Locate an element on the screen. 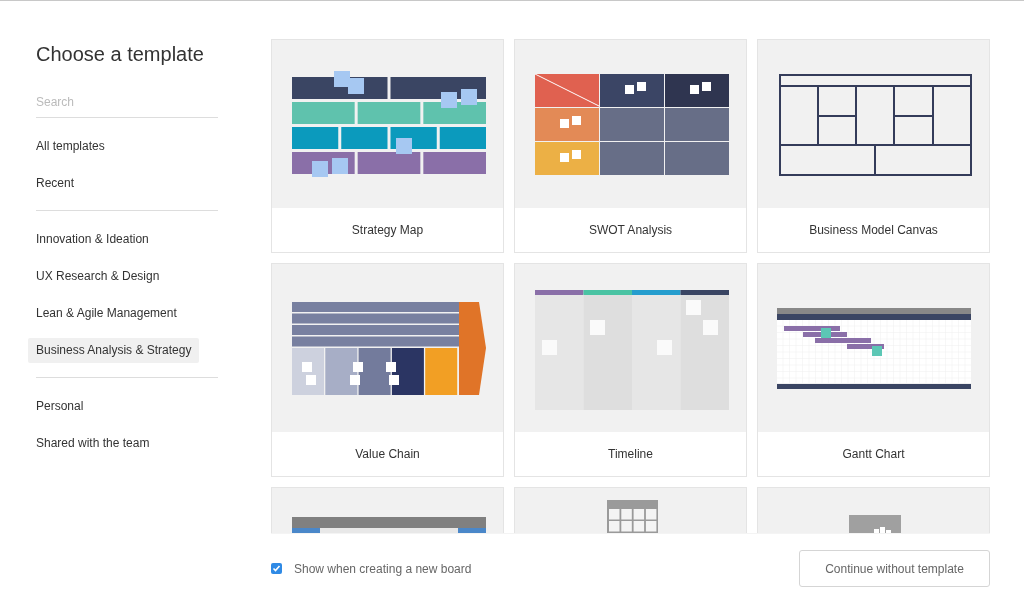 This screenshot has height=598, width=1024. template-name: Gantt Chart is located at coordinates (873, 454).